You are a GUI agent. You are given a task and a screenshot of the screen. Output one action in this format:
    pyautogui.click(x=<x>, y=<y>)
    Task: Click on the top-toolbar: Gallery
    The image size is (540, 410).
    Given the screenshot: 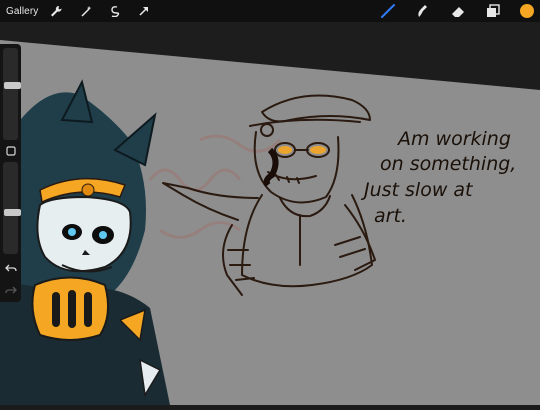 What is the action you would take?
    pyautogui.click(x=270, y=11)
    